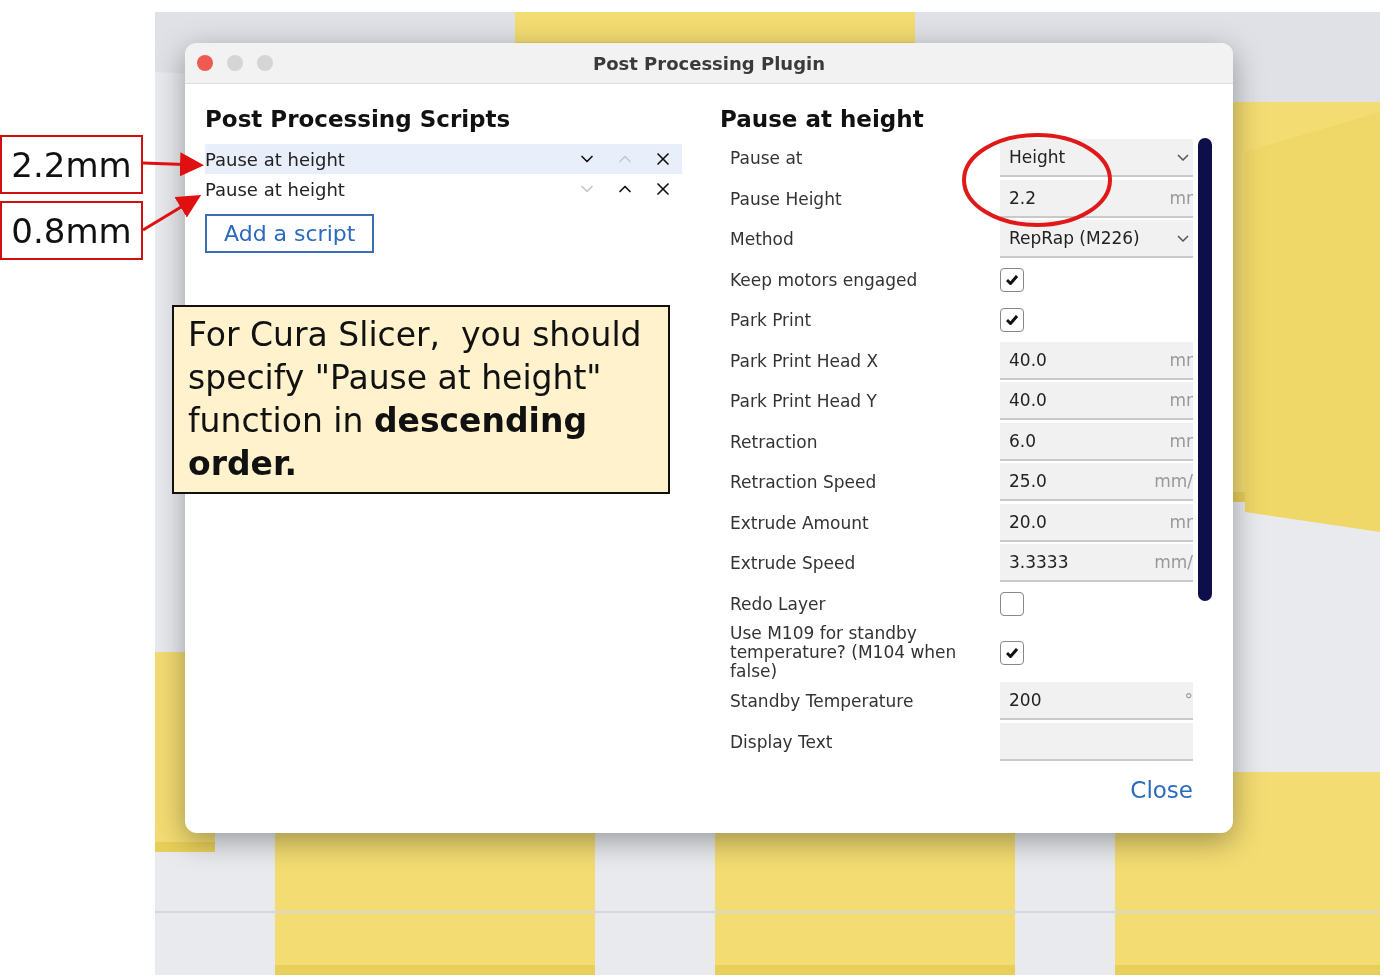 The width and height of the screenshot is (1394, 978). Describe the element at coordinates (290, 233) in the screenshot. I see `add-script-button: Add a script` at that location.